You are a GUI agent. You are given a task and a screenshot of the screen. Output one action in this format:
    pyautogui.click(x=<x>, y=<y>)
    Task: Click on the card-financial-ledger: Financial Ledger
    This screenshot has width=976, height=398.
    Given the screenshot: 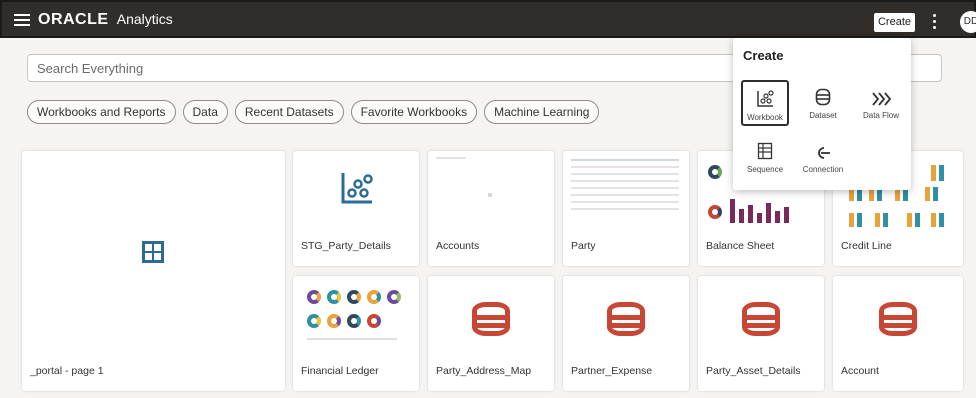 What is the action you would take?
    pyautogui.click(x=356, y=333)
    